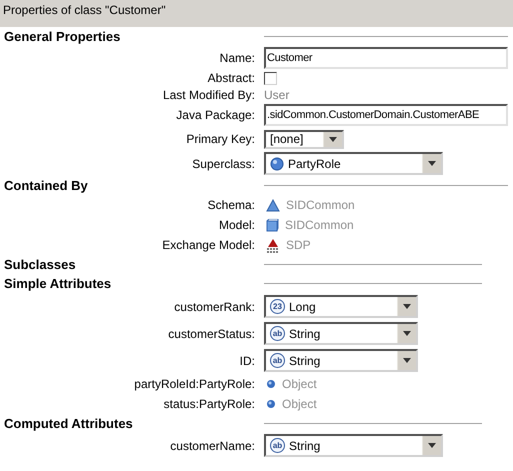 Image resolution: width=513 pixels, height=471 pixels. What do you see at coordinates (220, 139) in the screenshot?
I see `field-label: Primary Key:` at bounding box center [220, 139].